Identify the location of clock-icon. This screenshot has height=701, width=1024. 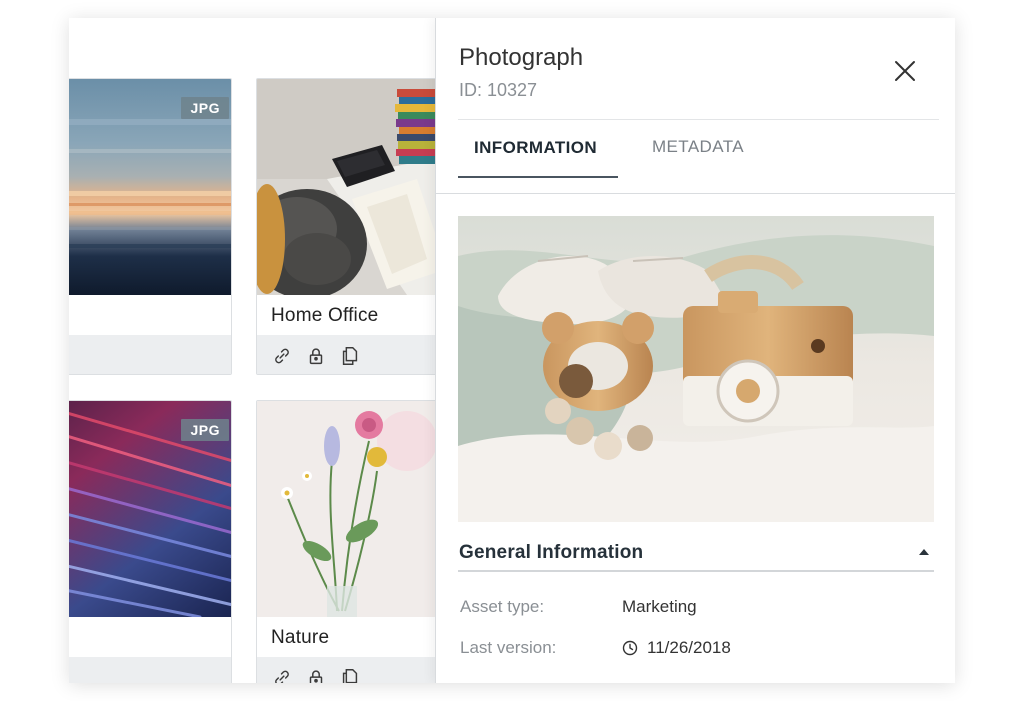
(630, 648).